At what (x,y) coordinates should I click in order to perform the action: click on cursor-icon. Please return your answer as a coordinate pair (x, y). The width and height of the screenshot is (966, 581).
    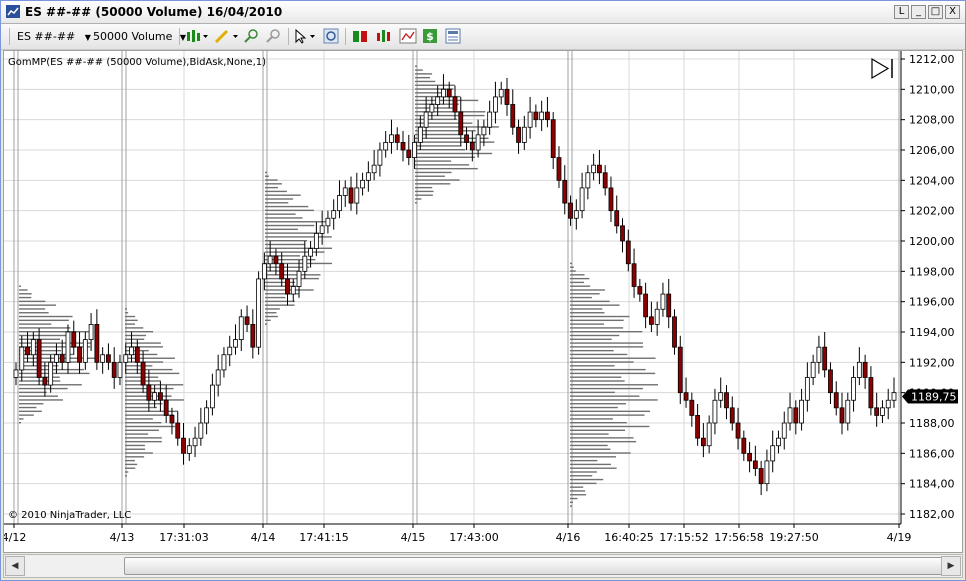
    Looking at the image, I should click on (305, 36).